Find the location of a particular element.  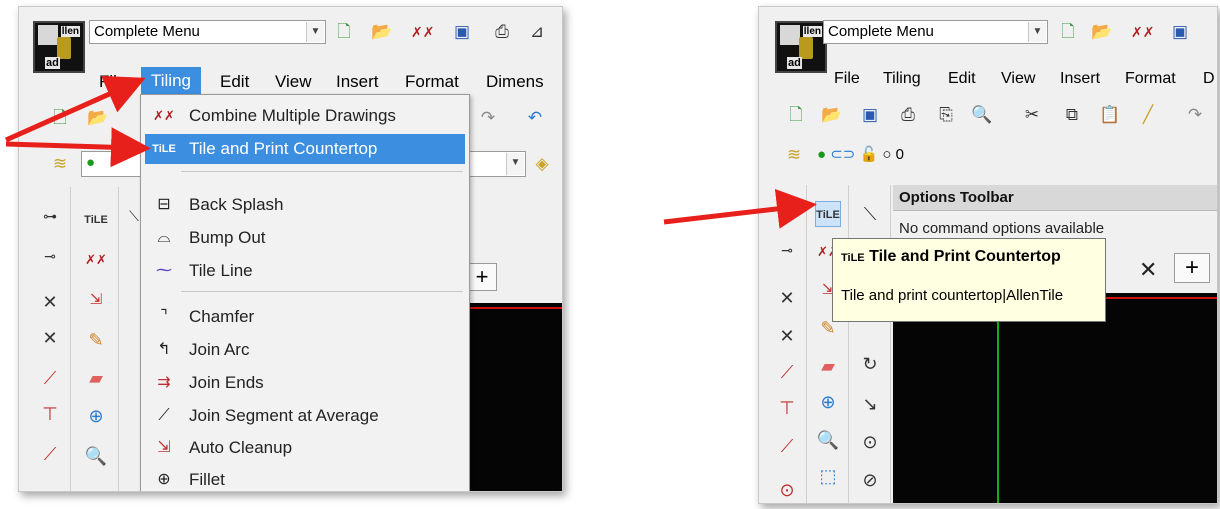

arrow-to-tile-button is located at coordinates (740, 209).